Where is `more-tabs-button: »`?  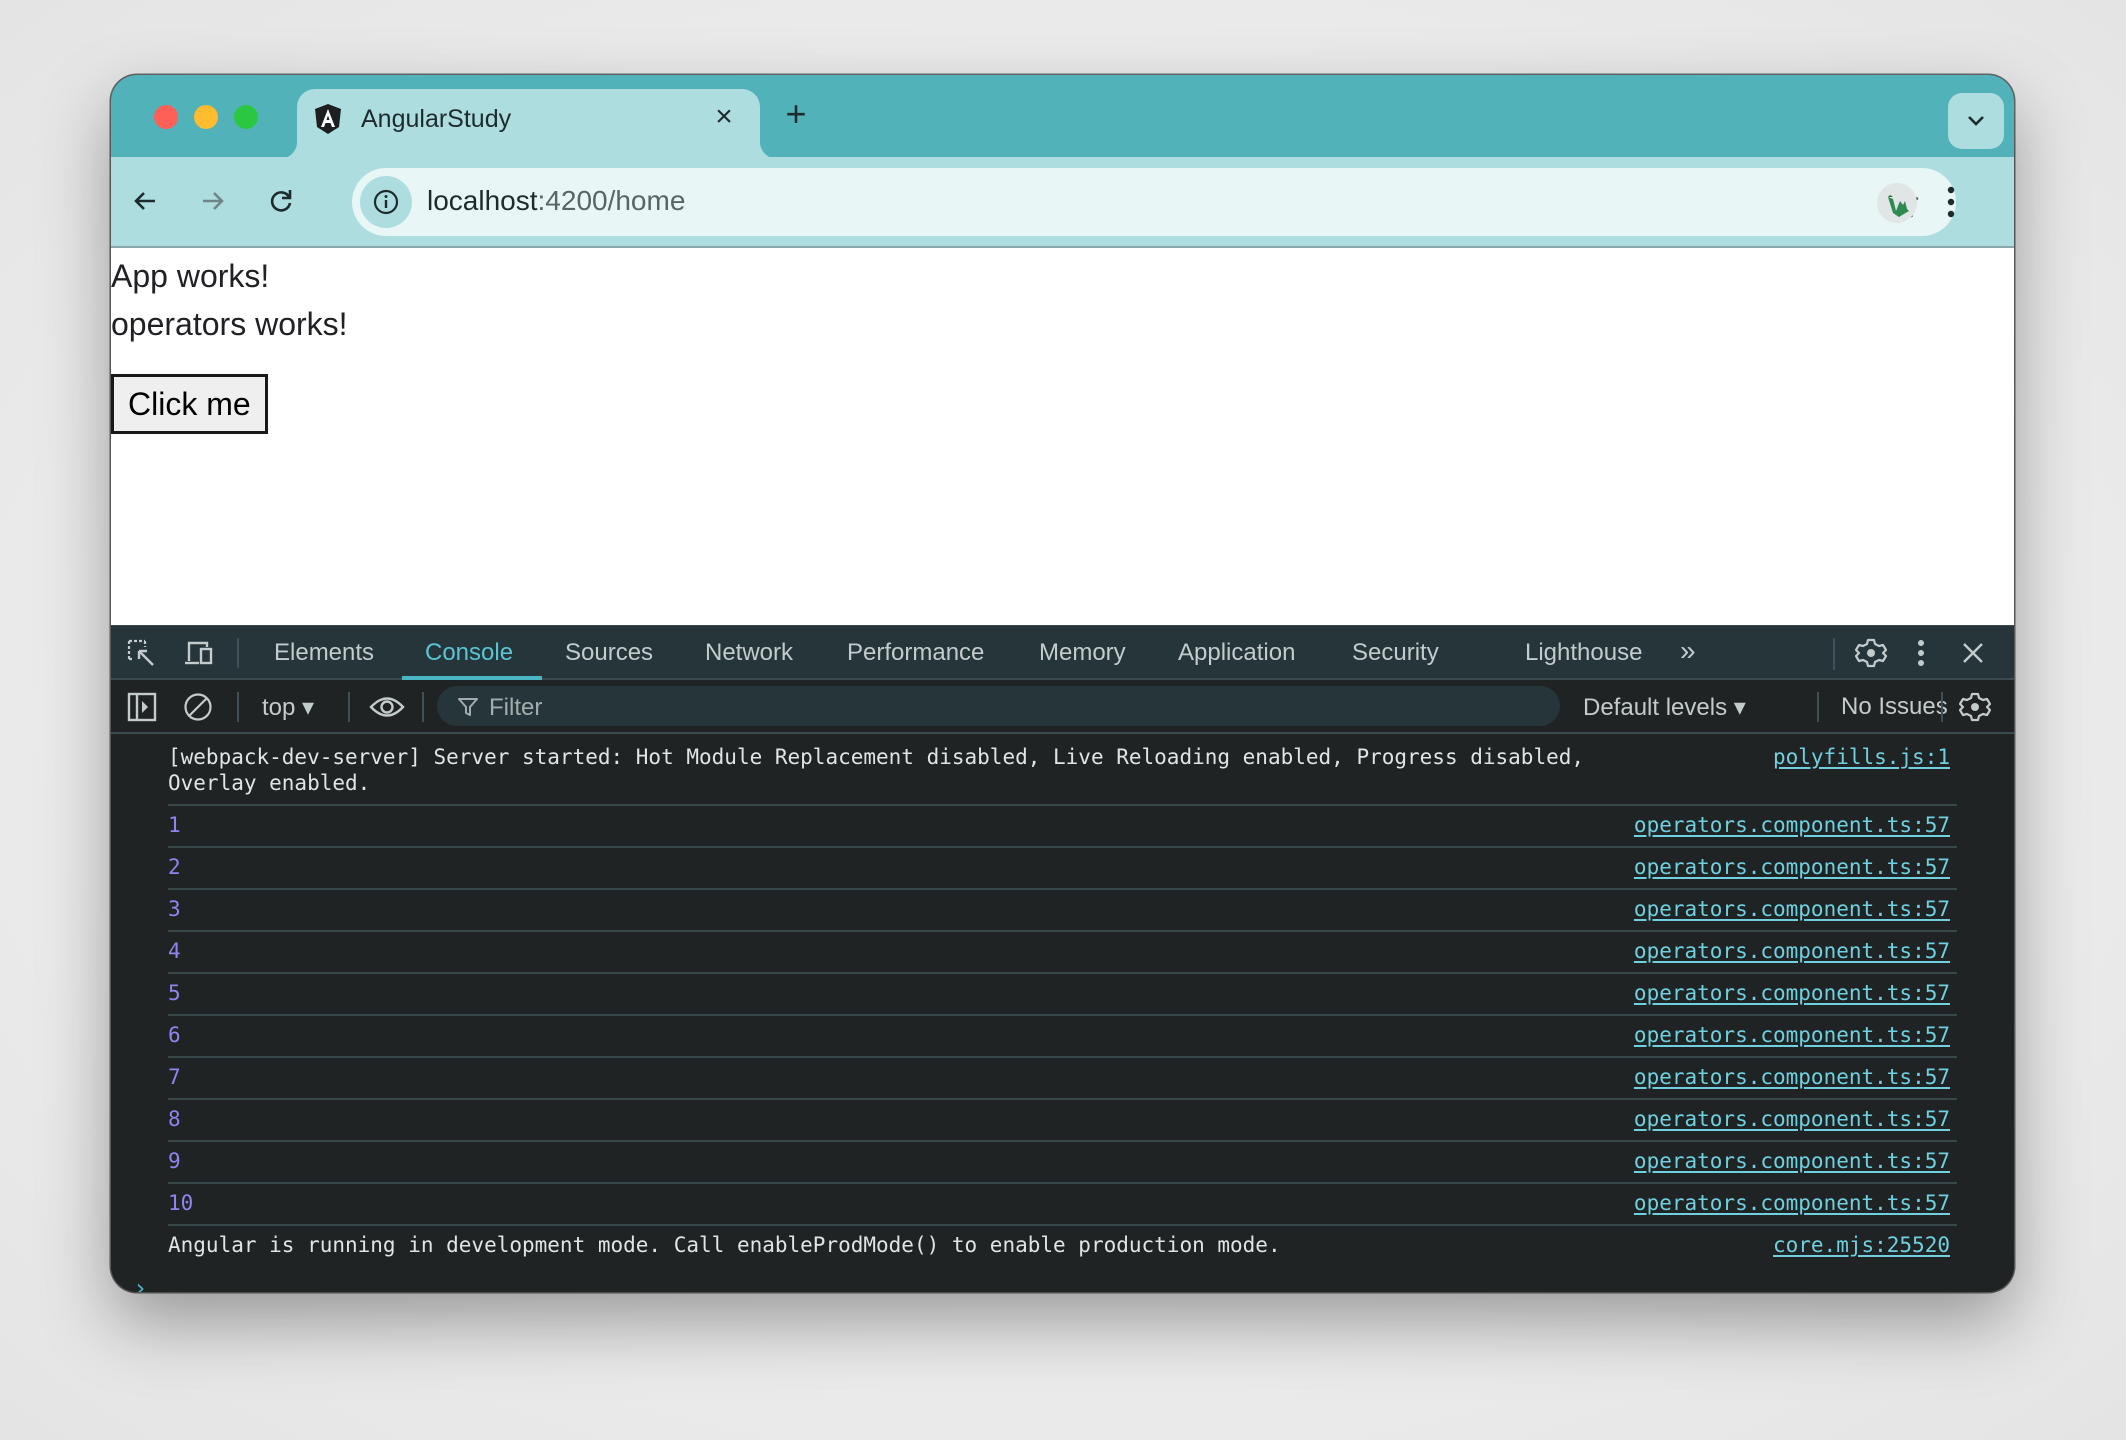 more-tabs-button: » is located at coordinates (1688, 651).